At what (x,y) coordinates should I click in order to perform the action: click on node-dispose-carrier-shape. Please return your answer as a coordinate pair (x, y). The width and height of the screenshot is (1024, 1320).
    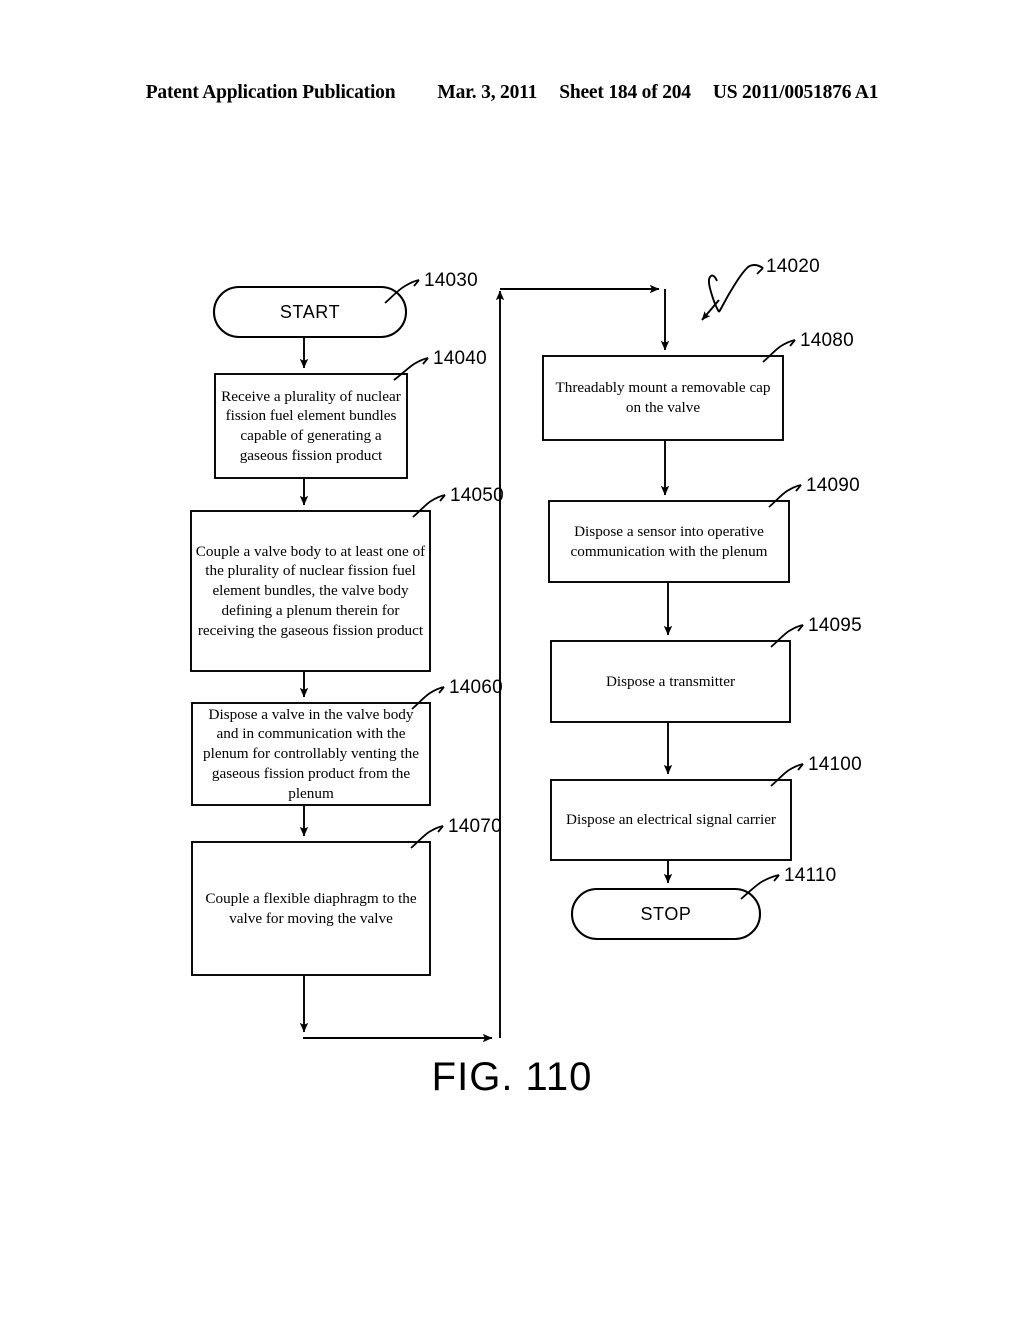
    Looking at the image, I should click on (671, 820).